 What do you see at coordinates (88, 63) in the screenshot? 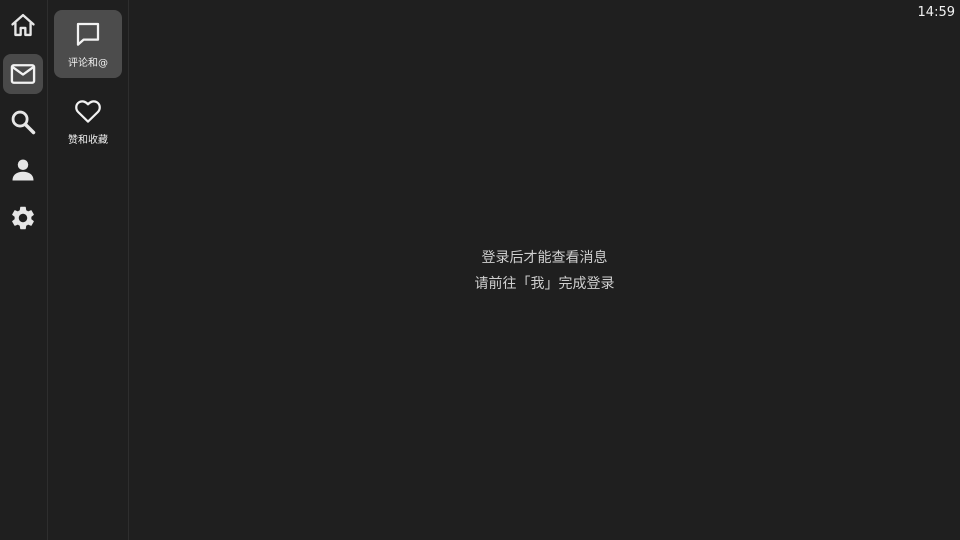
I see `tab-comments-mentions-label: 评论和@` at bounding box center [88, 63].